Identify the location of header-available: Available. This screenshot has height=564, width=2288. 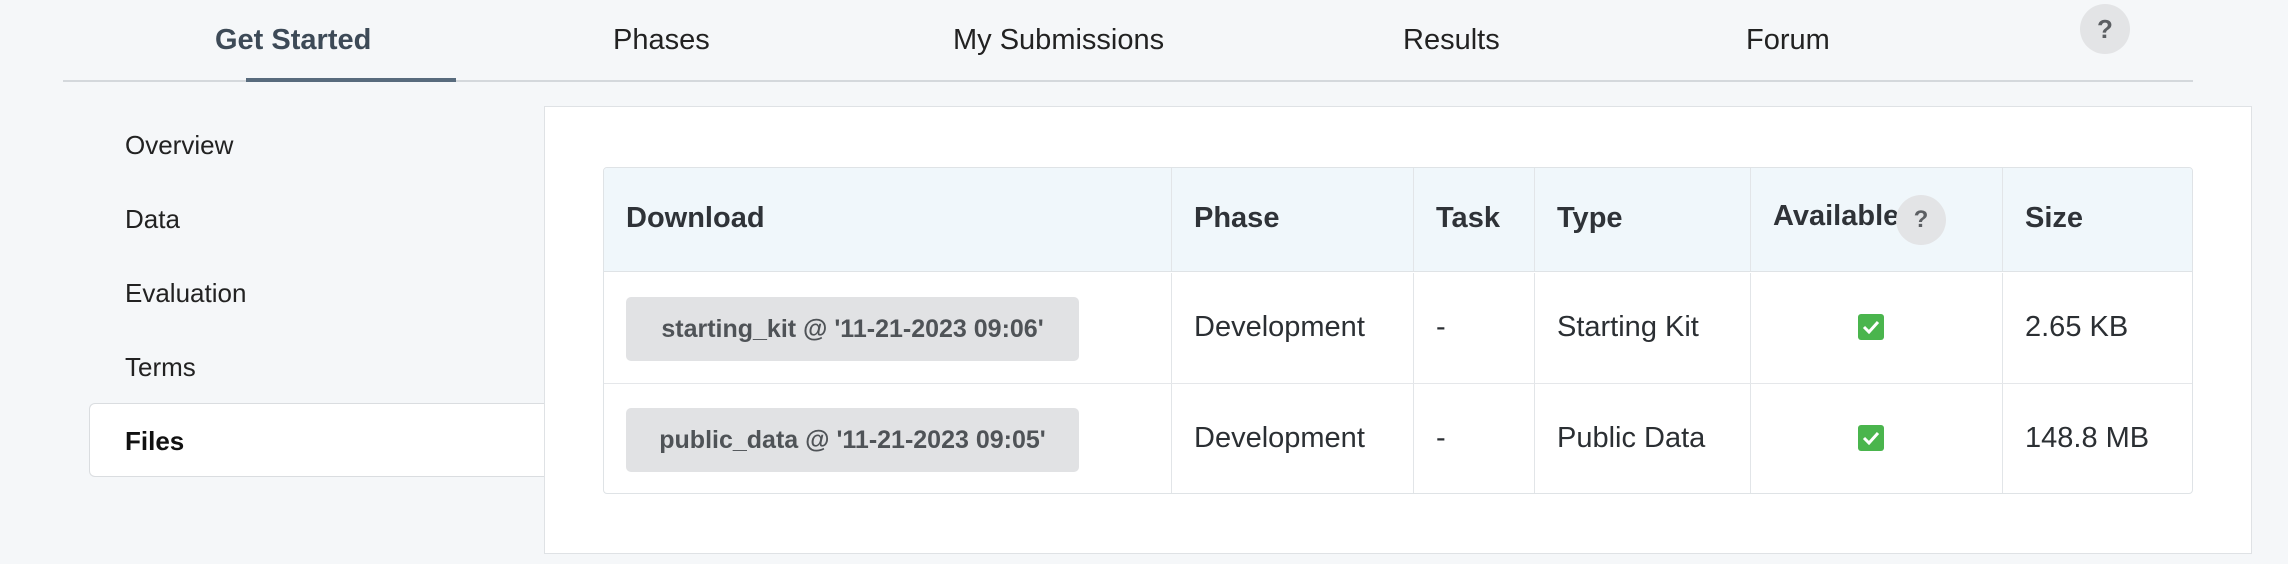
(1836, 216).